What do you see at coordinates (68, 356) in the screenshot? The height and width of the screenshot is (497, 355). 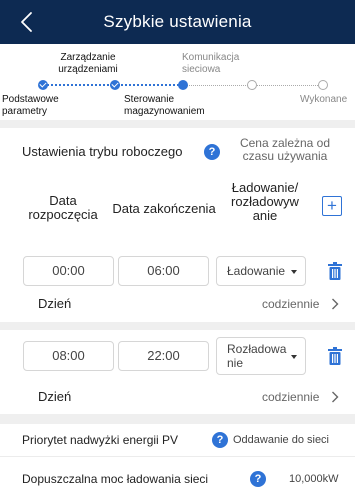 I see `start-time-input: 08:00` at bounding box center [68, 356].